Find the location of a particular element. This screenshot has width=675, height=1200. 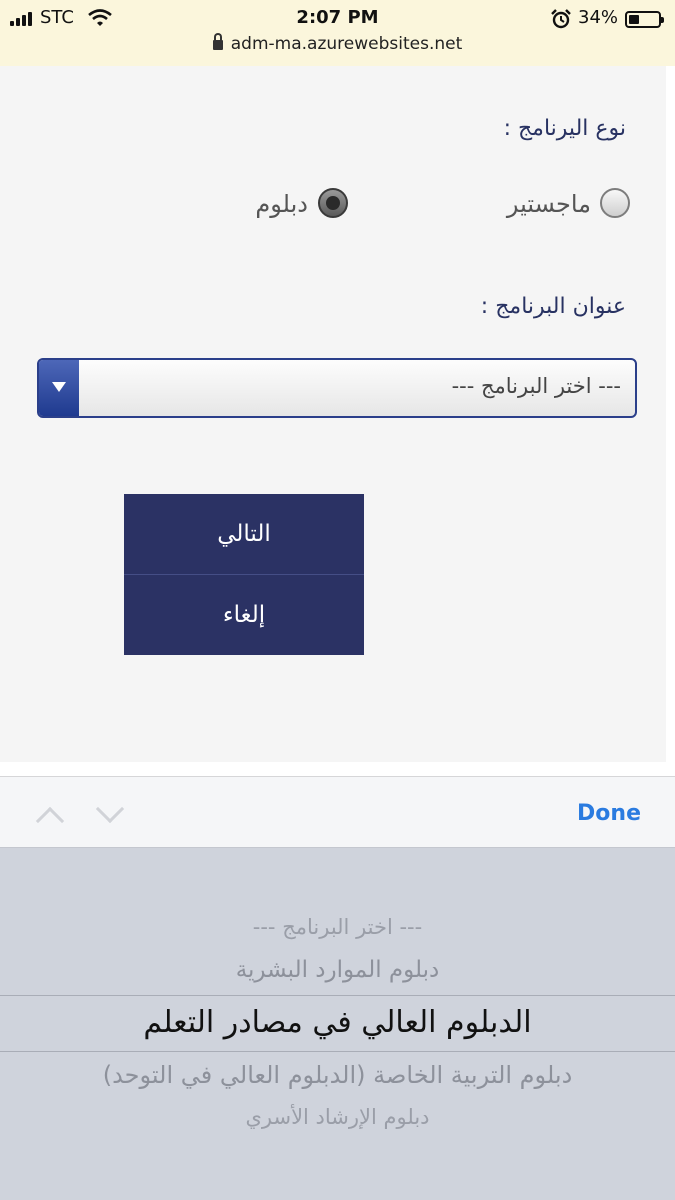

address-bar: adm-ma.azurewebsites.net is located at coordinates (337, 45).